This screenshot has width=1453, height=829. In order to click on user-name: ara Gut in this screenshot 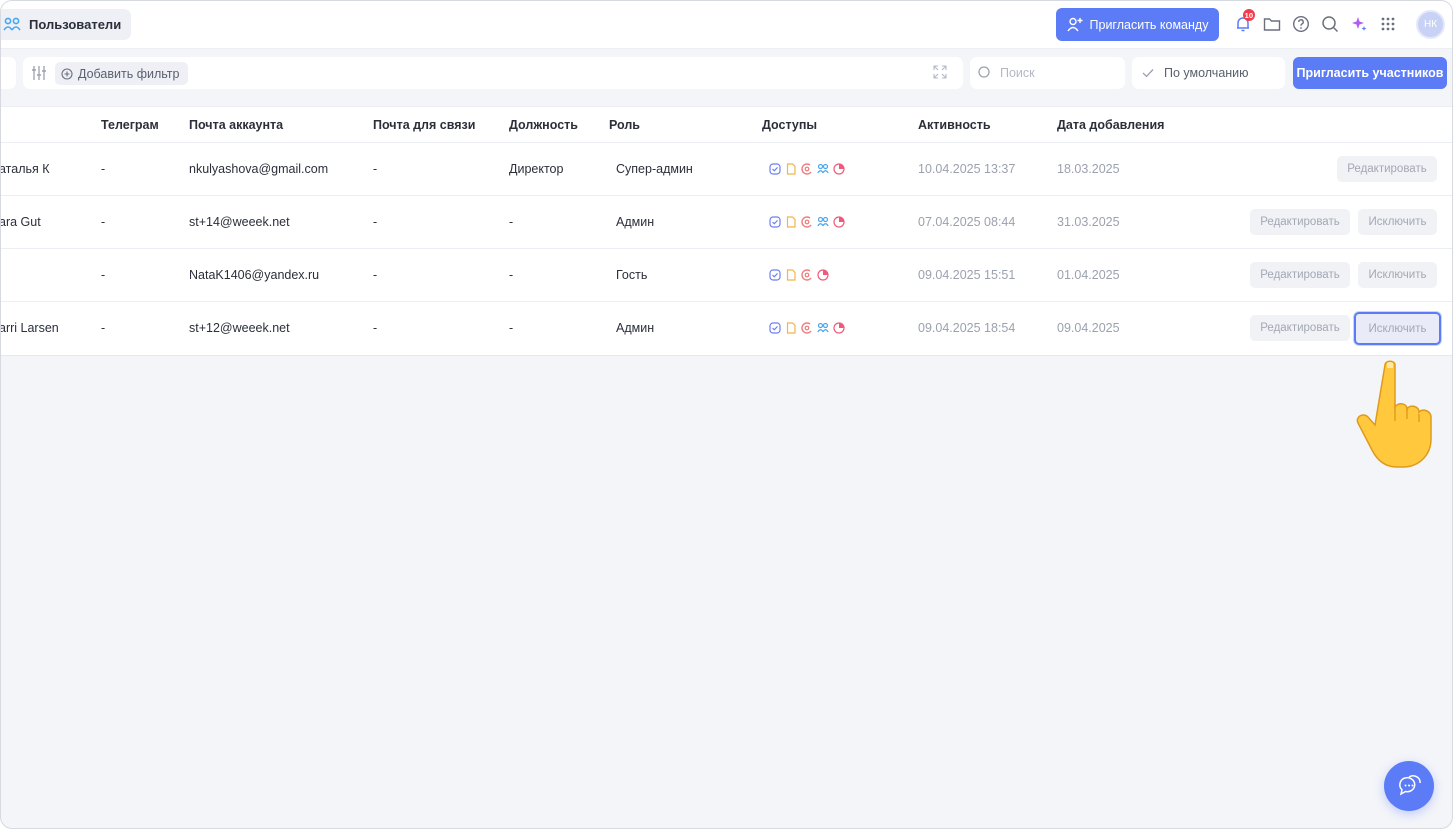, I will do `click(20, 222)`.